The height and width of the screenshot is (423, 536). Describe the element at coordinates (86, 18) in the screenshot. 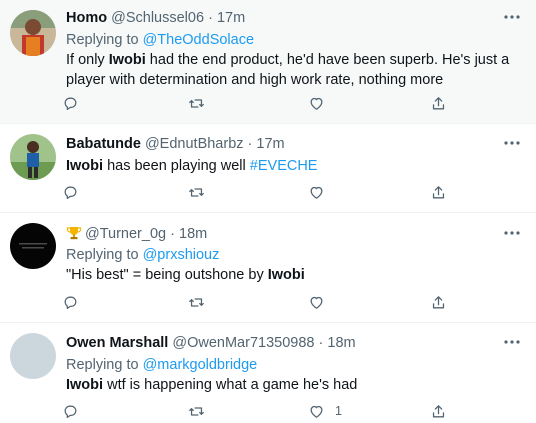

I see `display-name: Homo` at that location.